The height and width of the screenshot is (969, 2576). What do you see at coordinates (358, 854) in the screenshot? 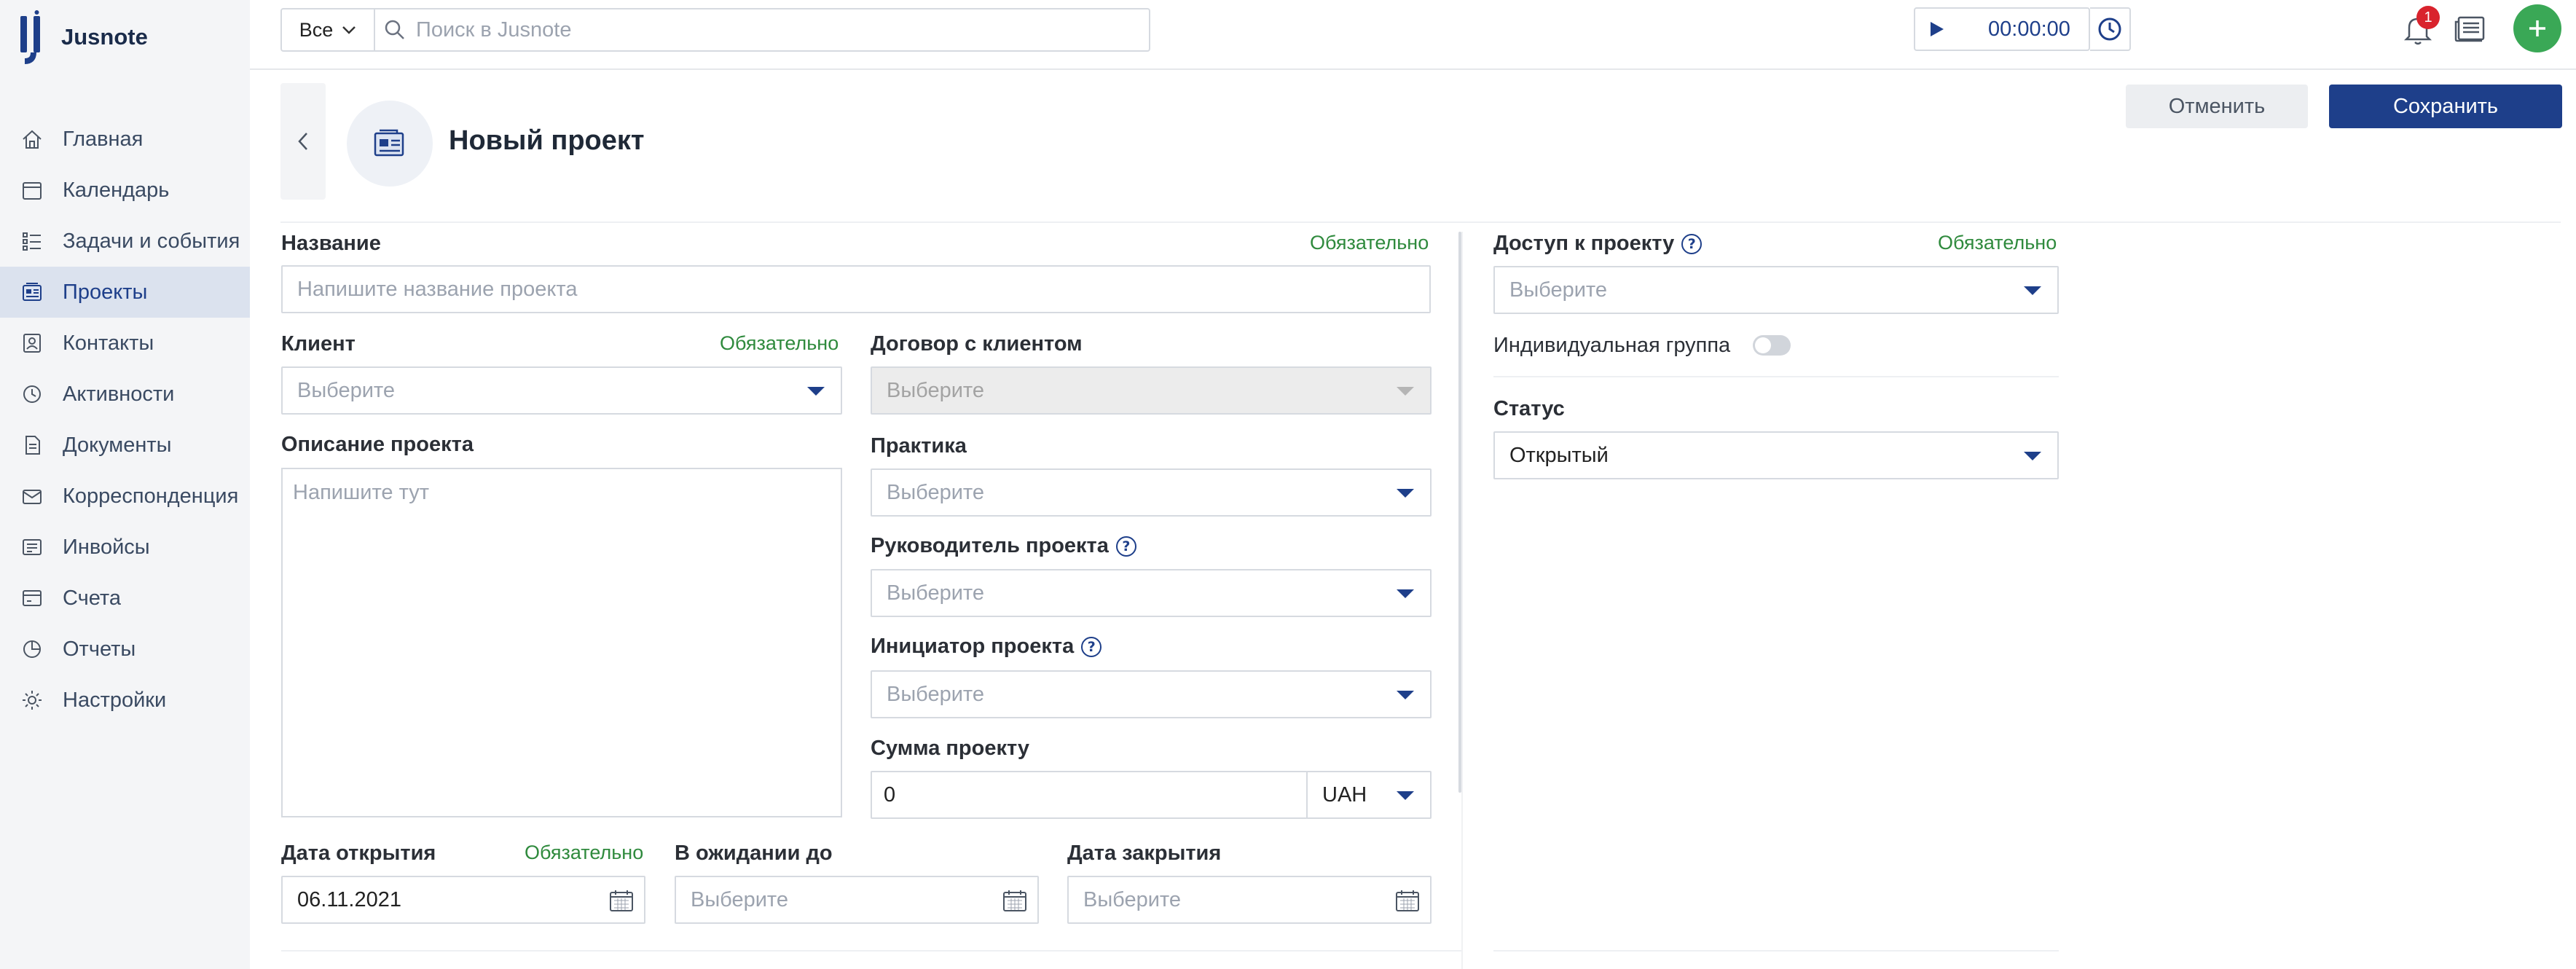
I see `open-date-label: Дата открытия` at bounding box center [358, 854].